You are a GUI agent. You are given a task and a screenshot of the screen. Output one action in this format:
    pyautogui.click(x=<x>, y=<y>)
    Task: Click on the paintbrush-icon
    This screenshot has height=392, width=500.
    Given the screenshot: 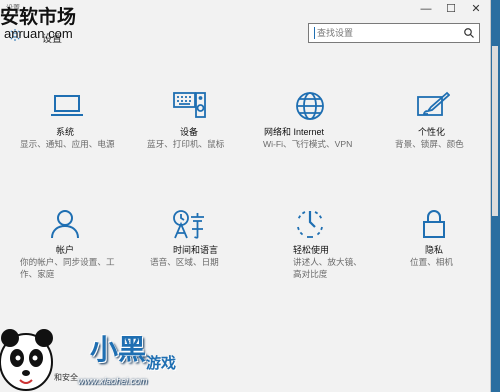 What is the action you would take?
    pyautogui.click(x=433, y=103)
    